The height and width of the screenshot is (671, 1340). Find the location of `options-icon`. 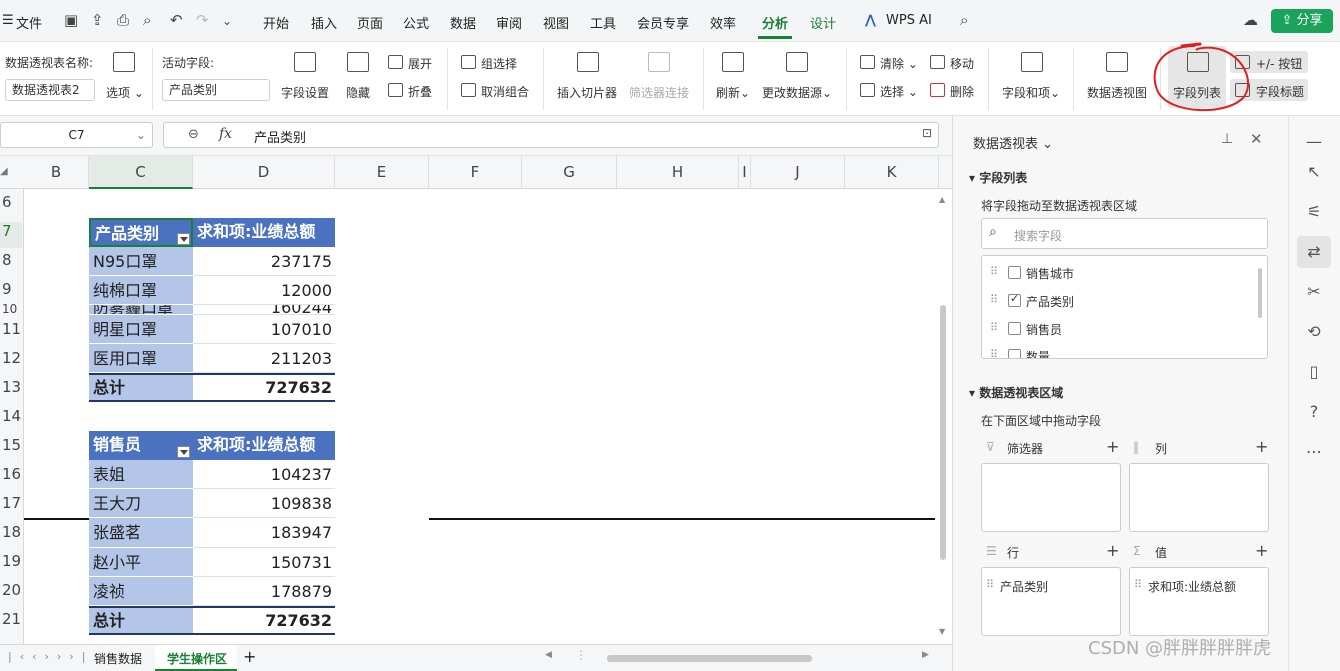

options-icon is located at coordinates (124, 62).